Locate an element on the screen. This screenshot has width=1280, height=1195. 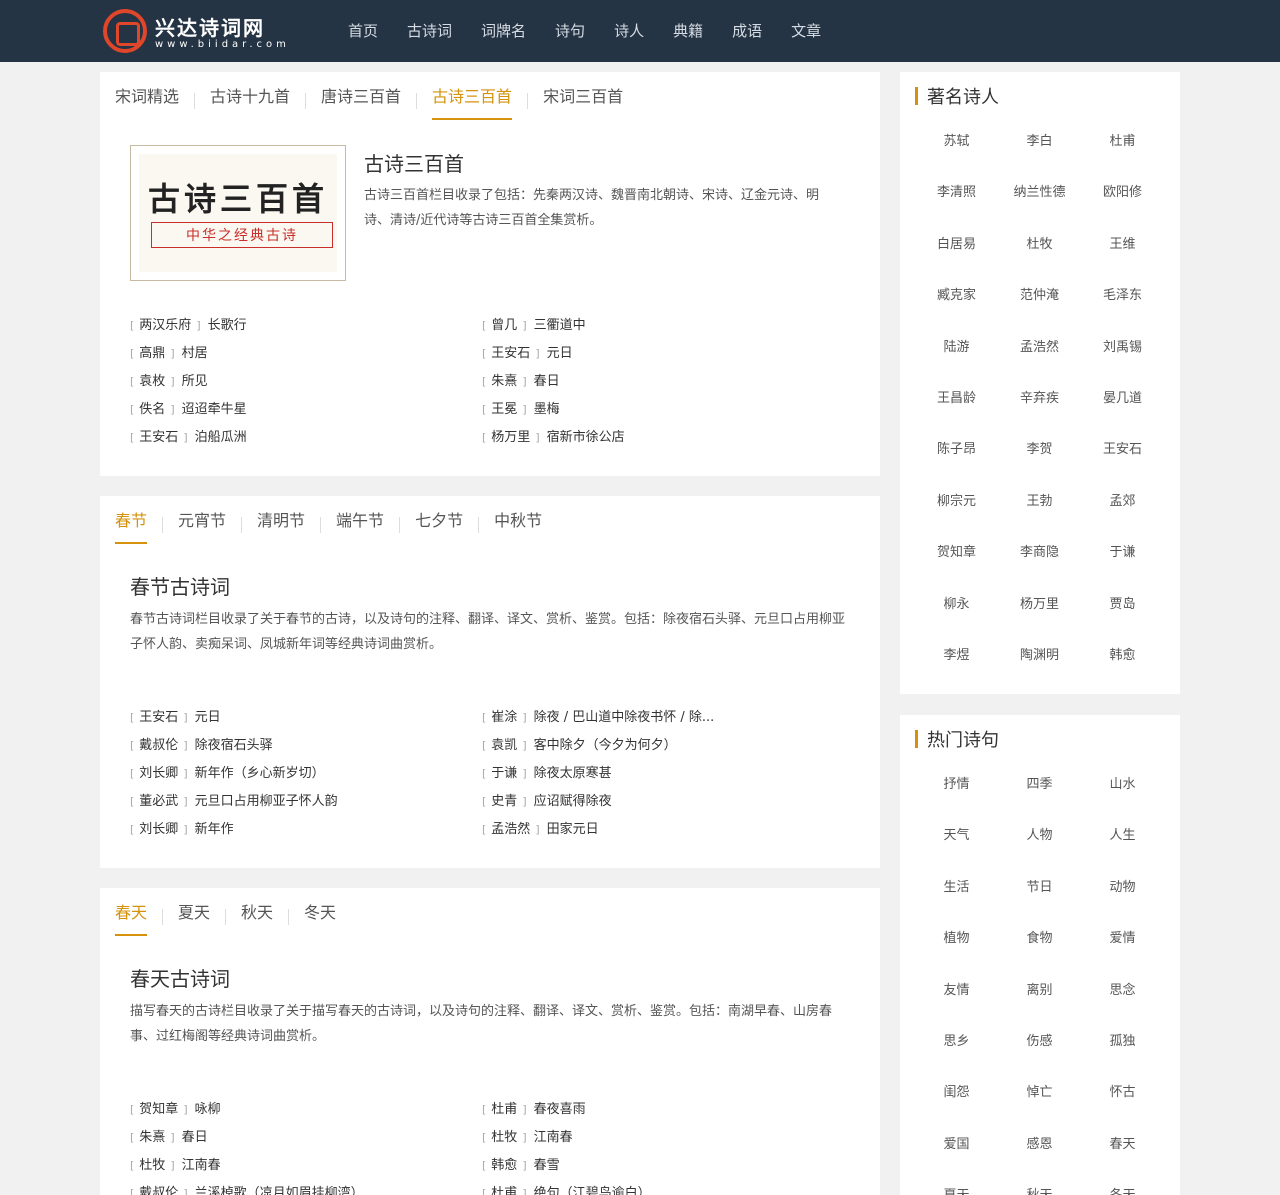
poet-link: 臧克家 is located at coordinates (956, 303).